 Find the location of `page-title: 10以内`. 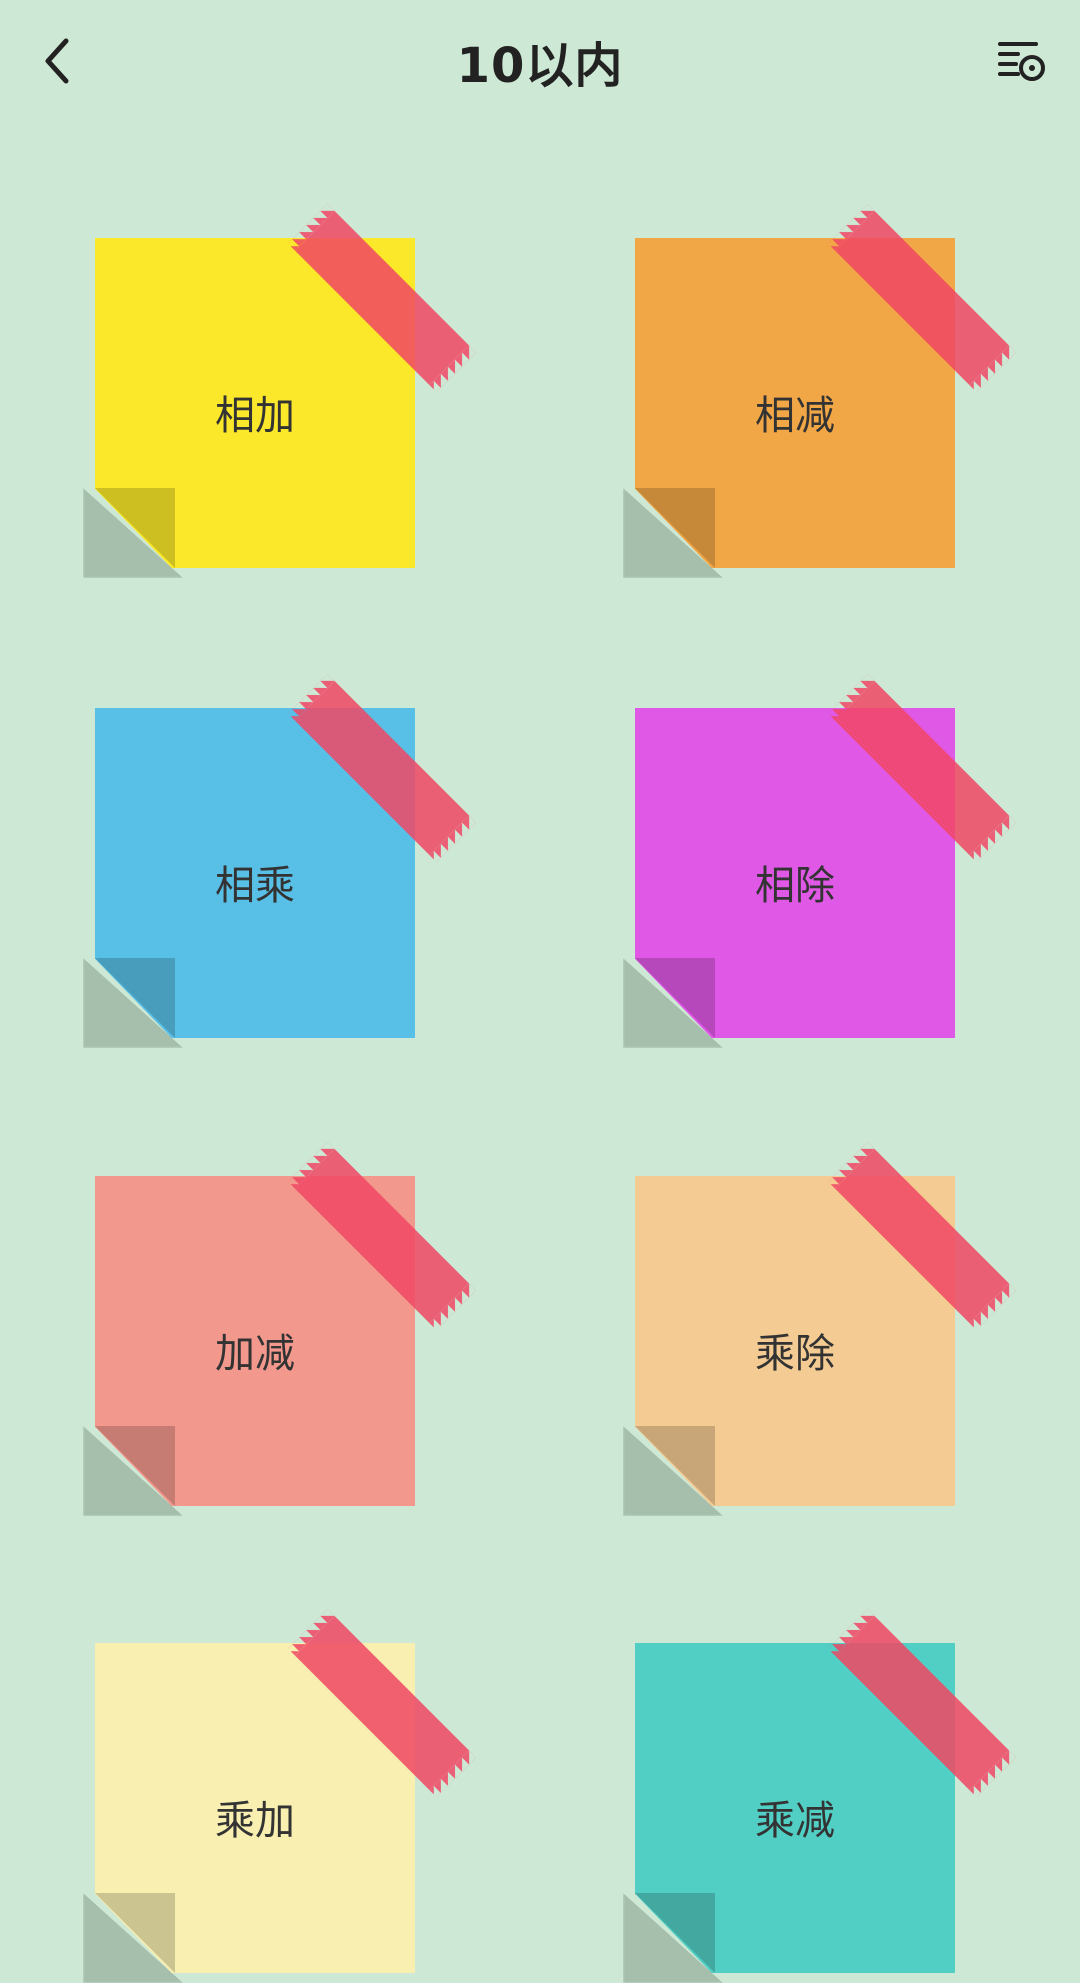

page-title: 10以内 is located at coordinates (540, 66).